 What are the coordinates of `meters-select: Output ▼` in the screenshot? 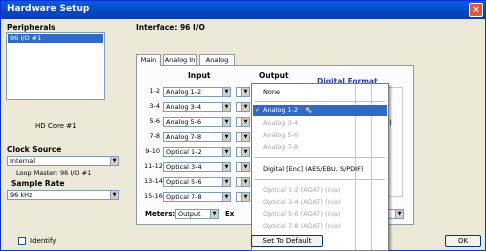 It's located at (197, 214).